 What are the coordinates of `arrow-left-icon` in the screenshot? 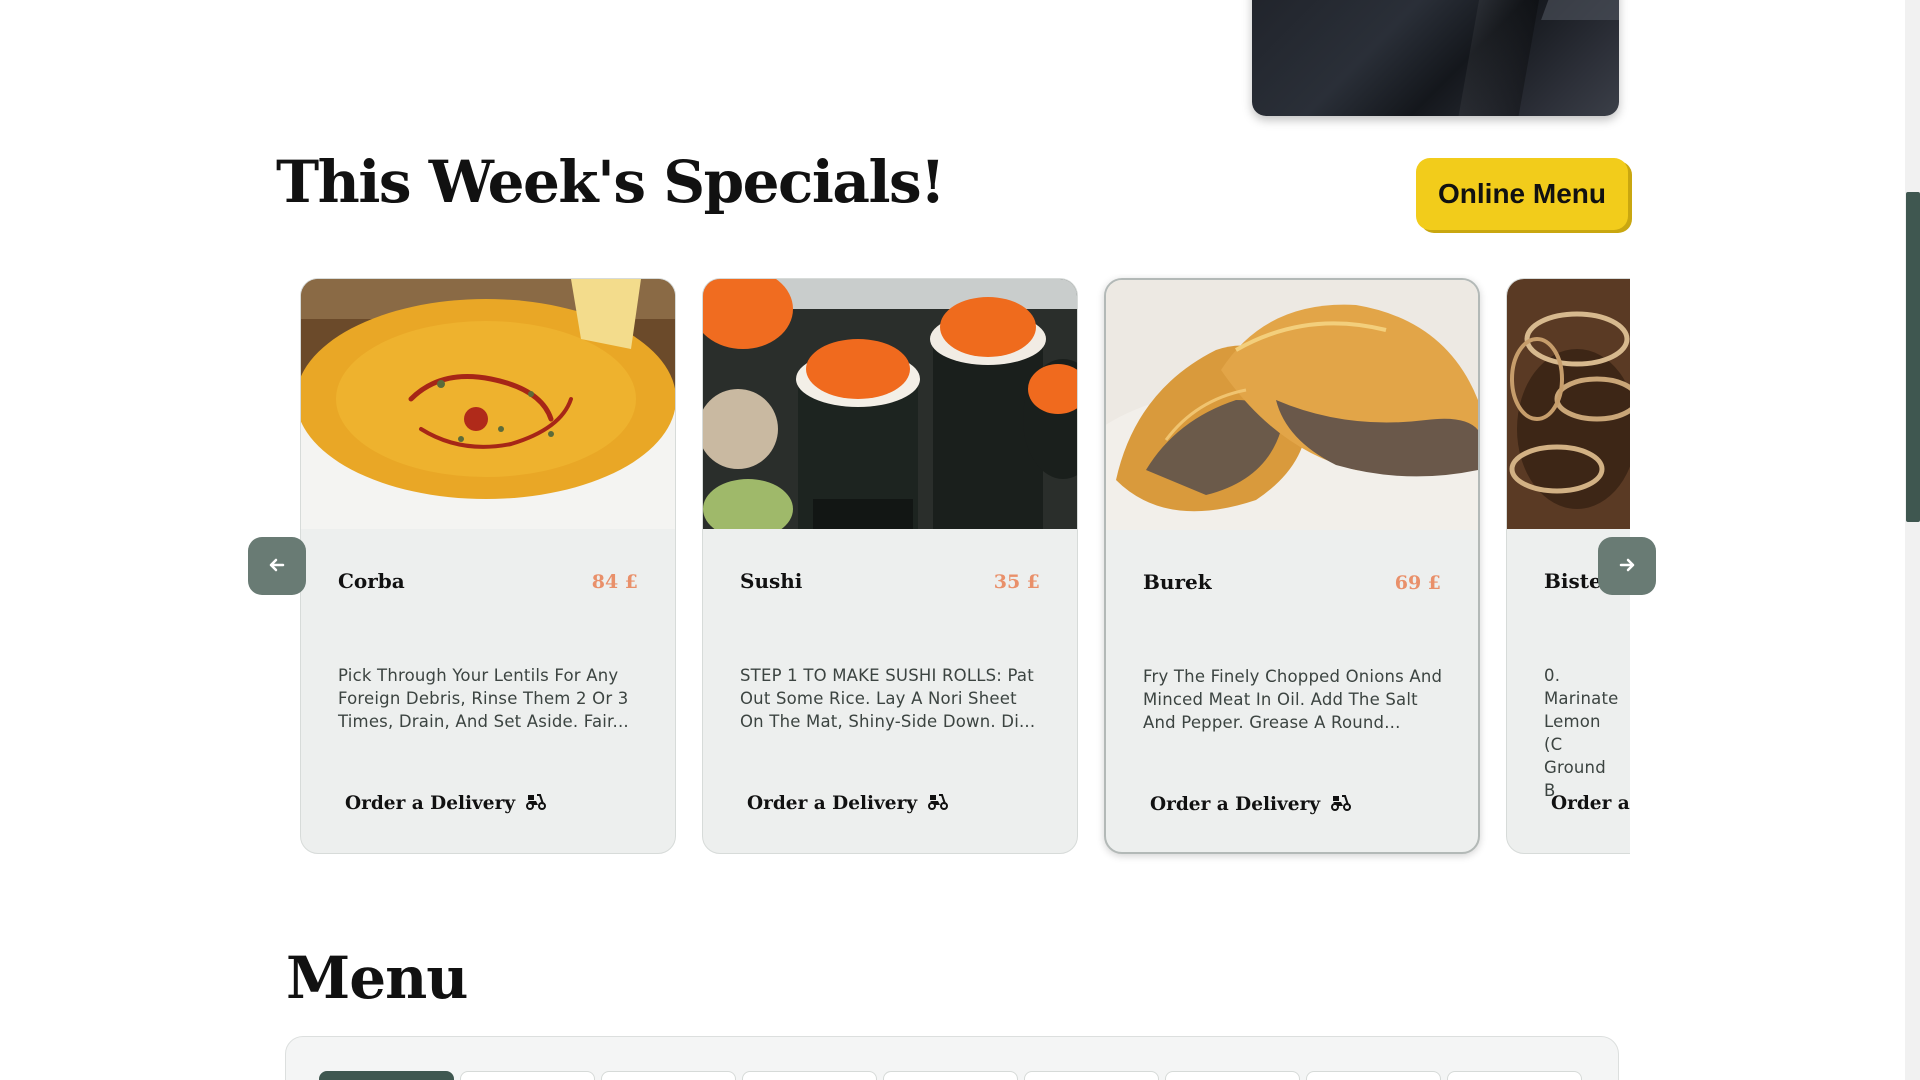 It's located at (277, 566).